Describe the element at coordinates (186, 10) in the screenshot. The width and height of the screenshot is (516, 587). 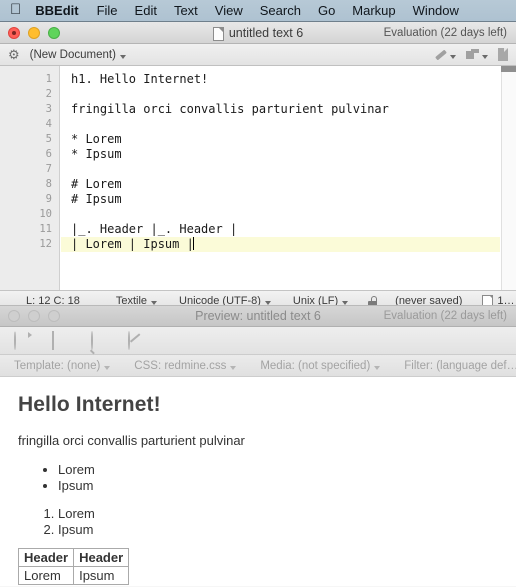
I see `menu-item-text: Text` at that location.